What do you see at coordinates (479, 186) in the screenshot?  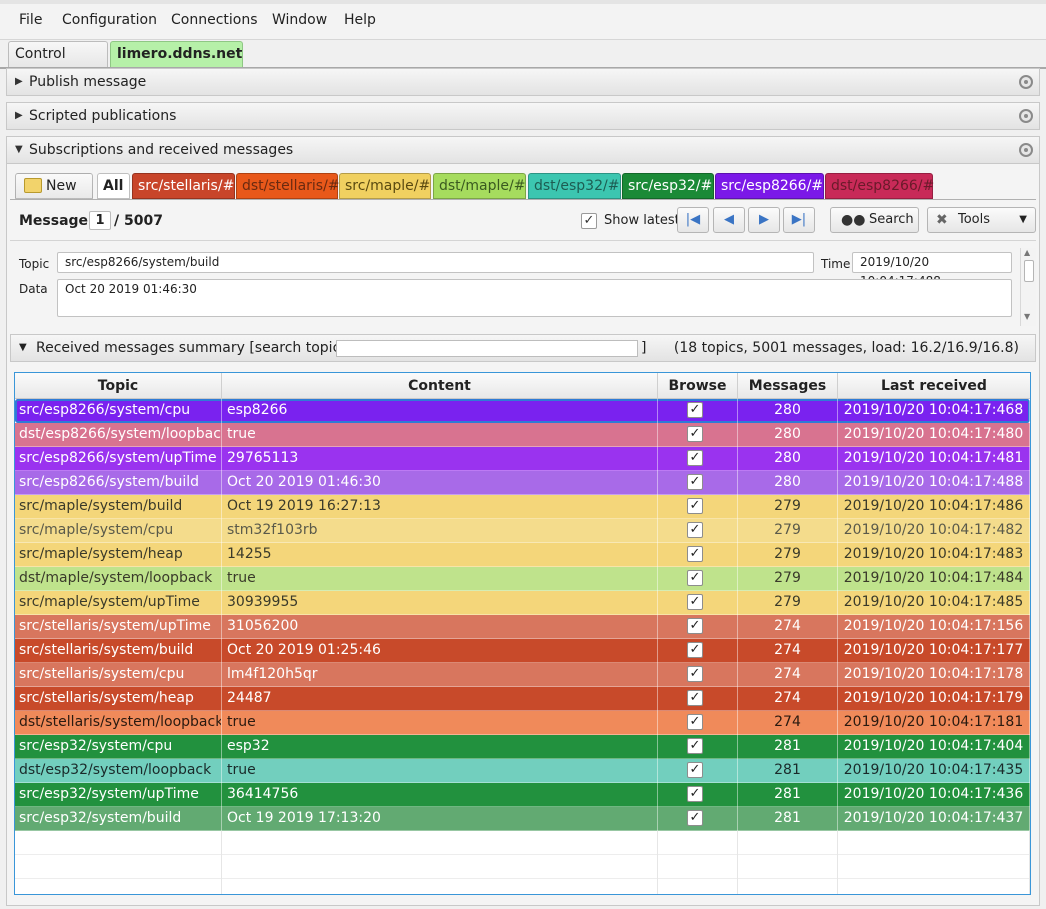 I see `tab-subscription: dst/maple/#` at bounding box center [479, 186].